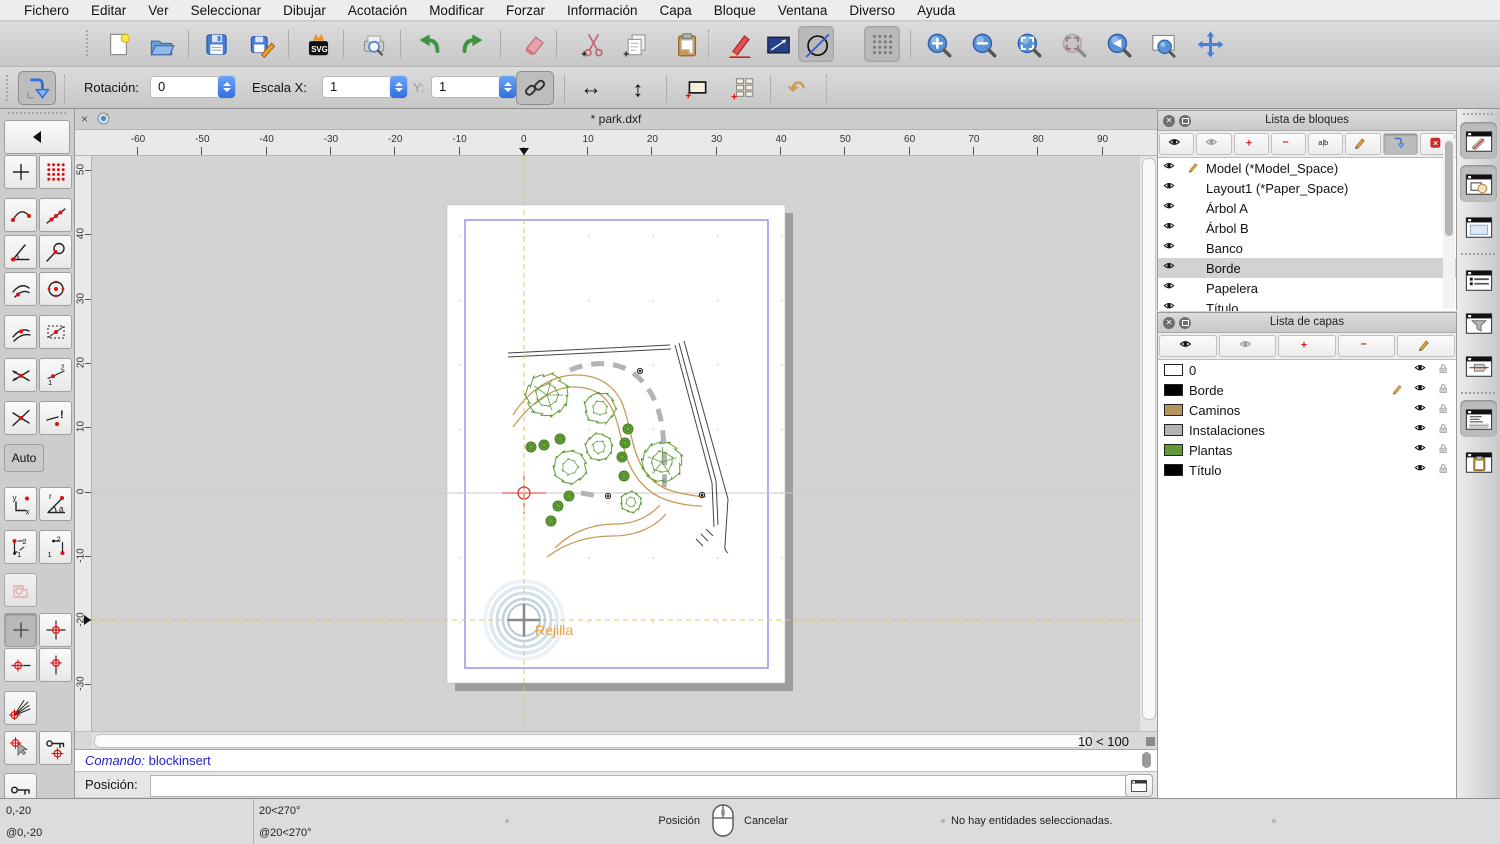 The height and width of the screenshot is (844, 1500). I want to click on menu-modificar: Modificar, so click(456, 10).